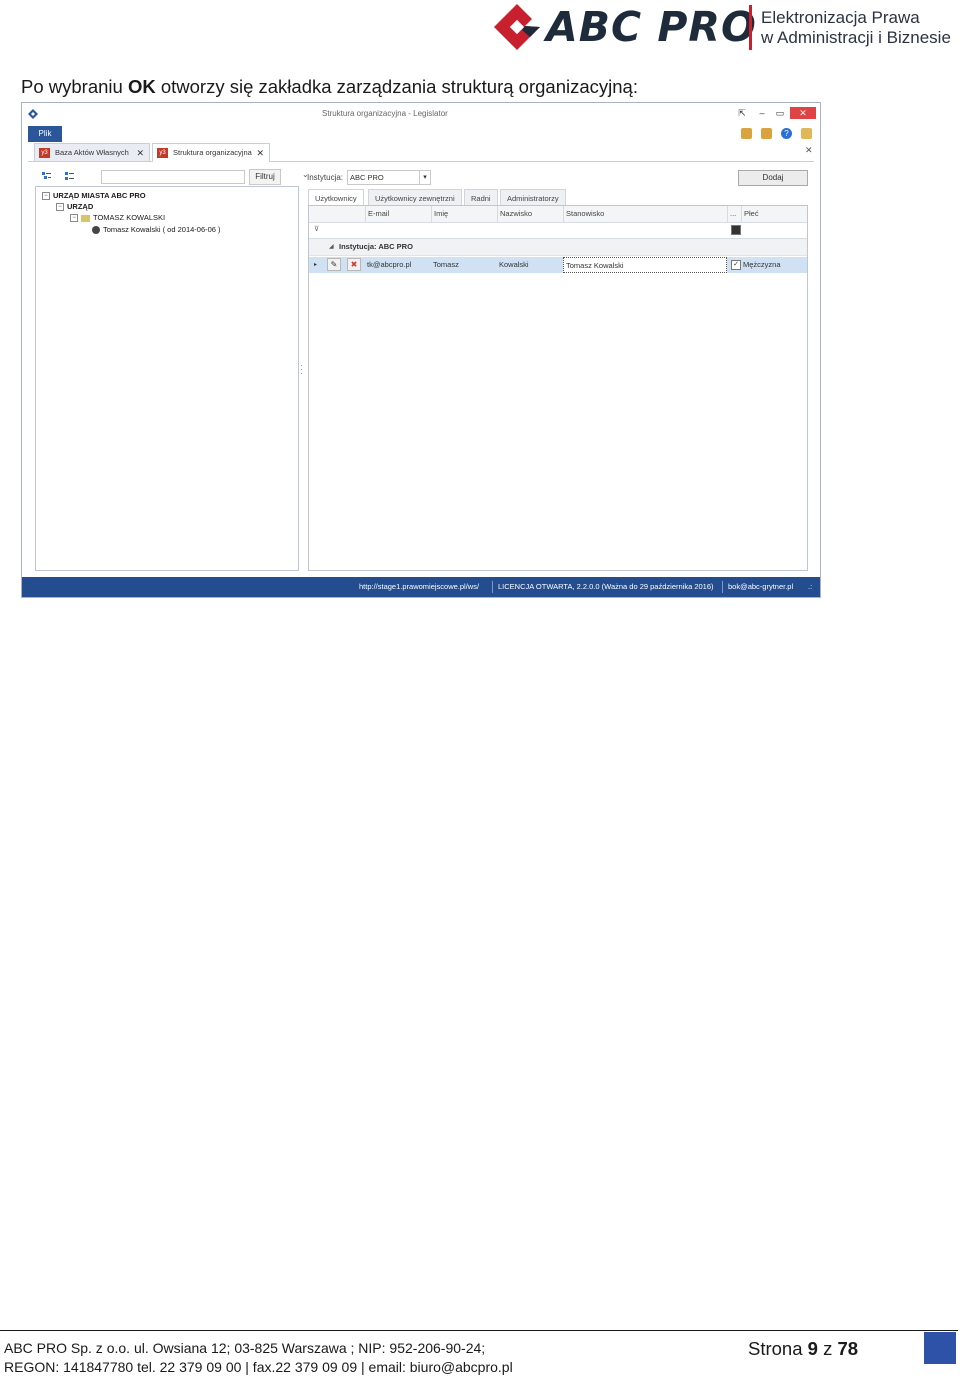  Describe the element at coordinates (325, 177) in the screenshot. I see `institution-label: Instytucja:` at that location.